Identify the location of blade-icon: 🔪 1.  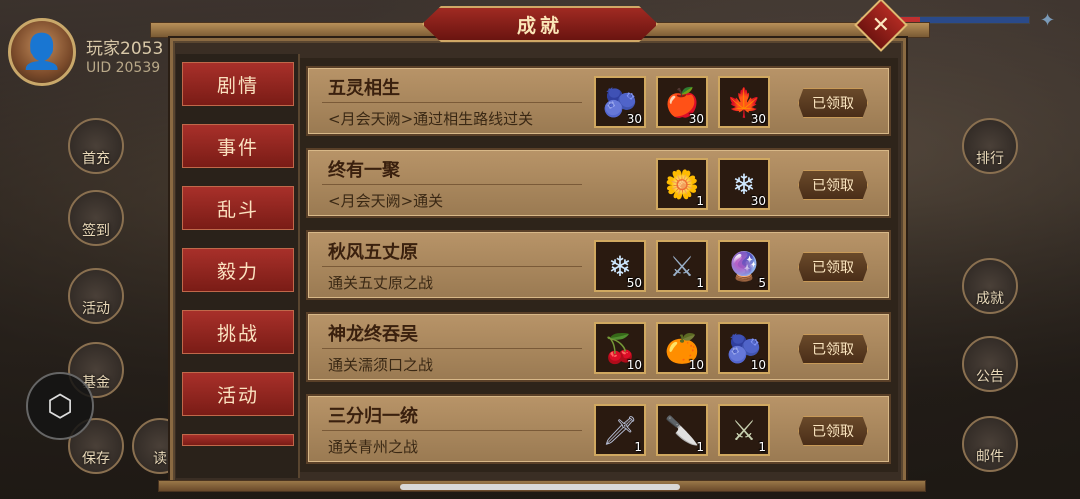
(682, 430).